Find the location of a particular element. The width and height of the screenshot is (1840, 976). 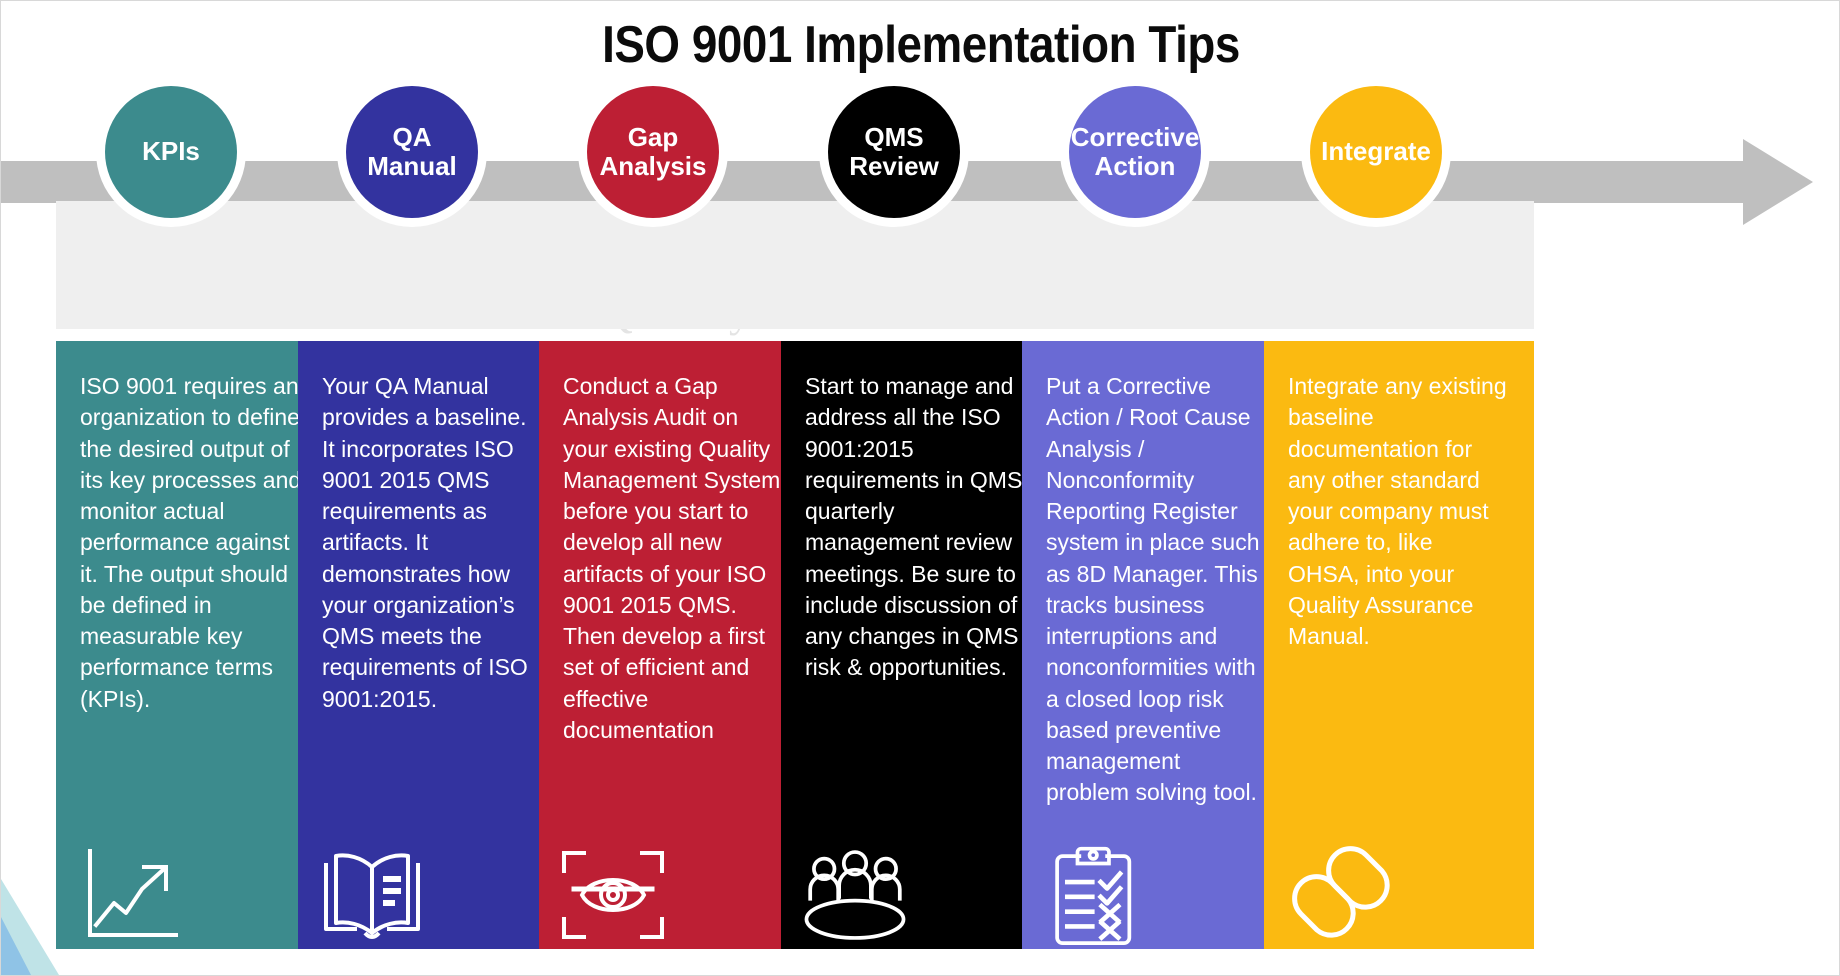

step-circle-label-gap-analysis: Gap Analysis is located at coordinates (653, 151).